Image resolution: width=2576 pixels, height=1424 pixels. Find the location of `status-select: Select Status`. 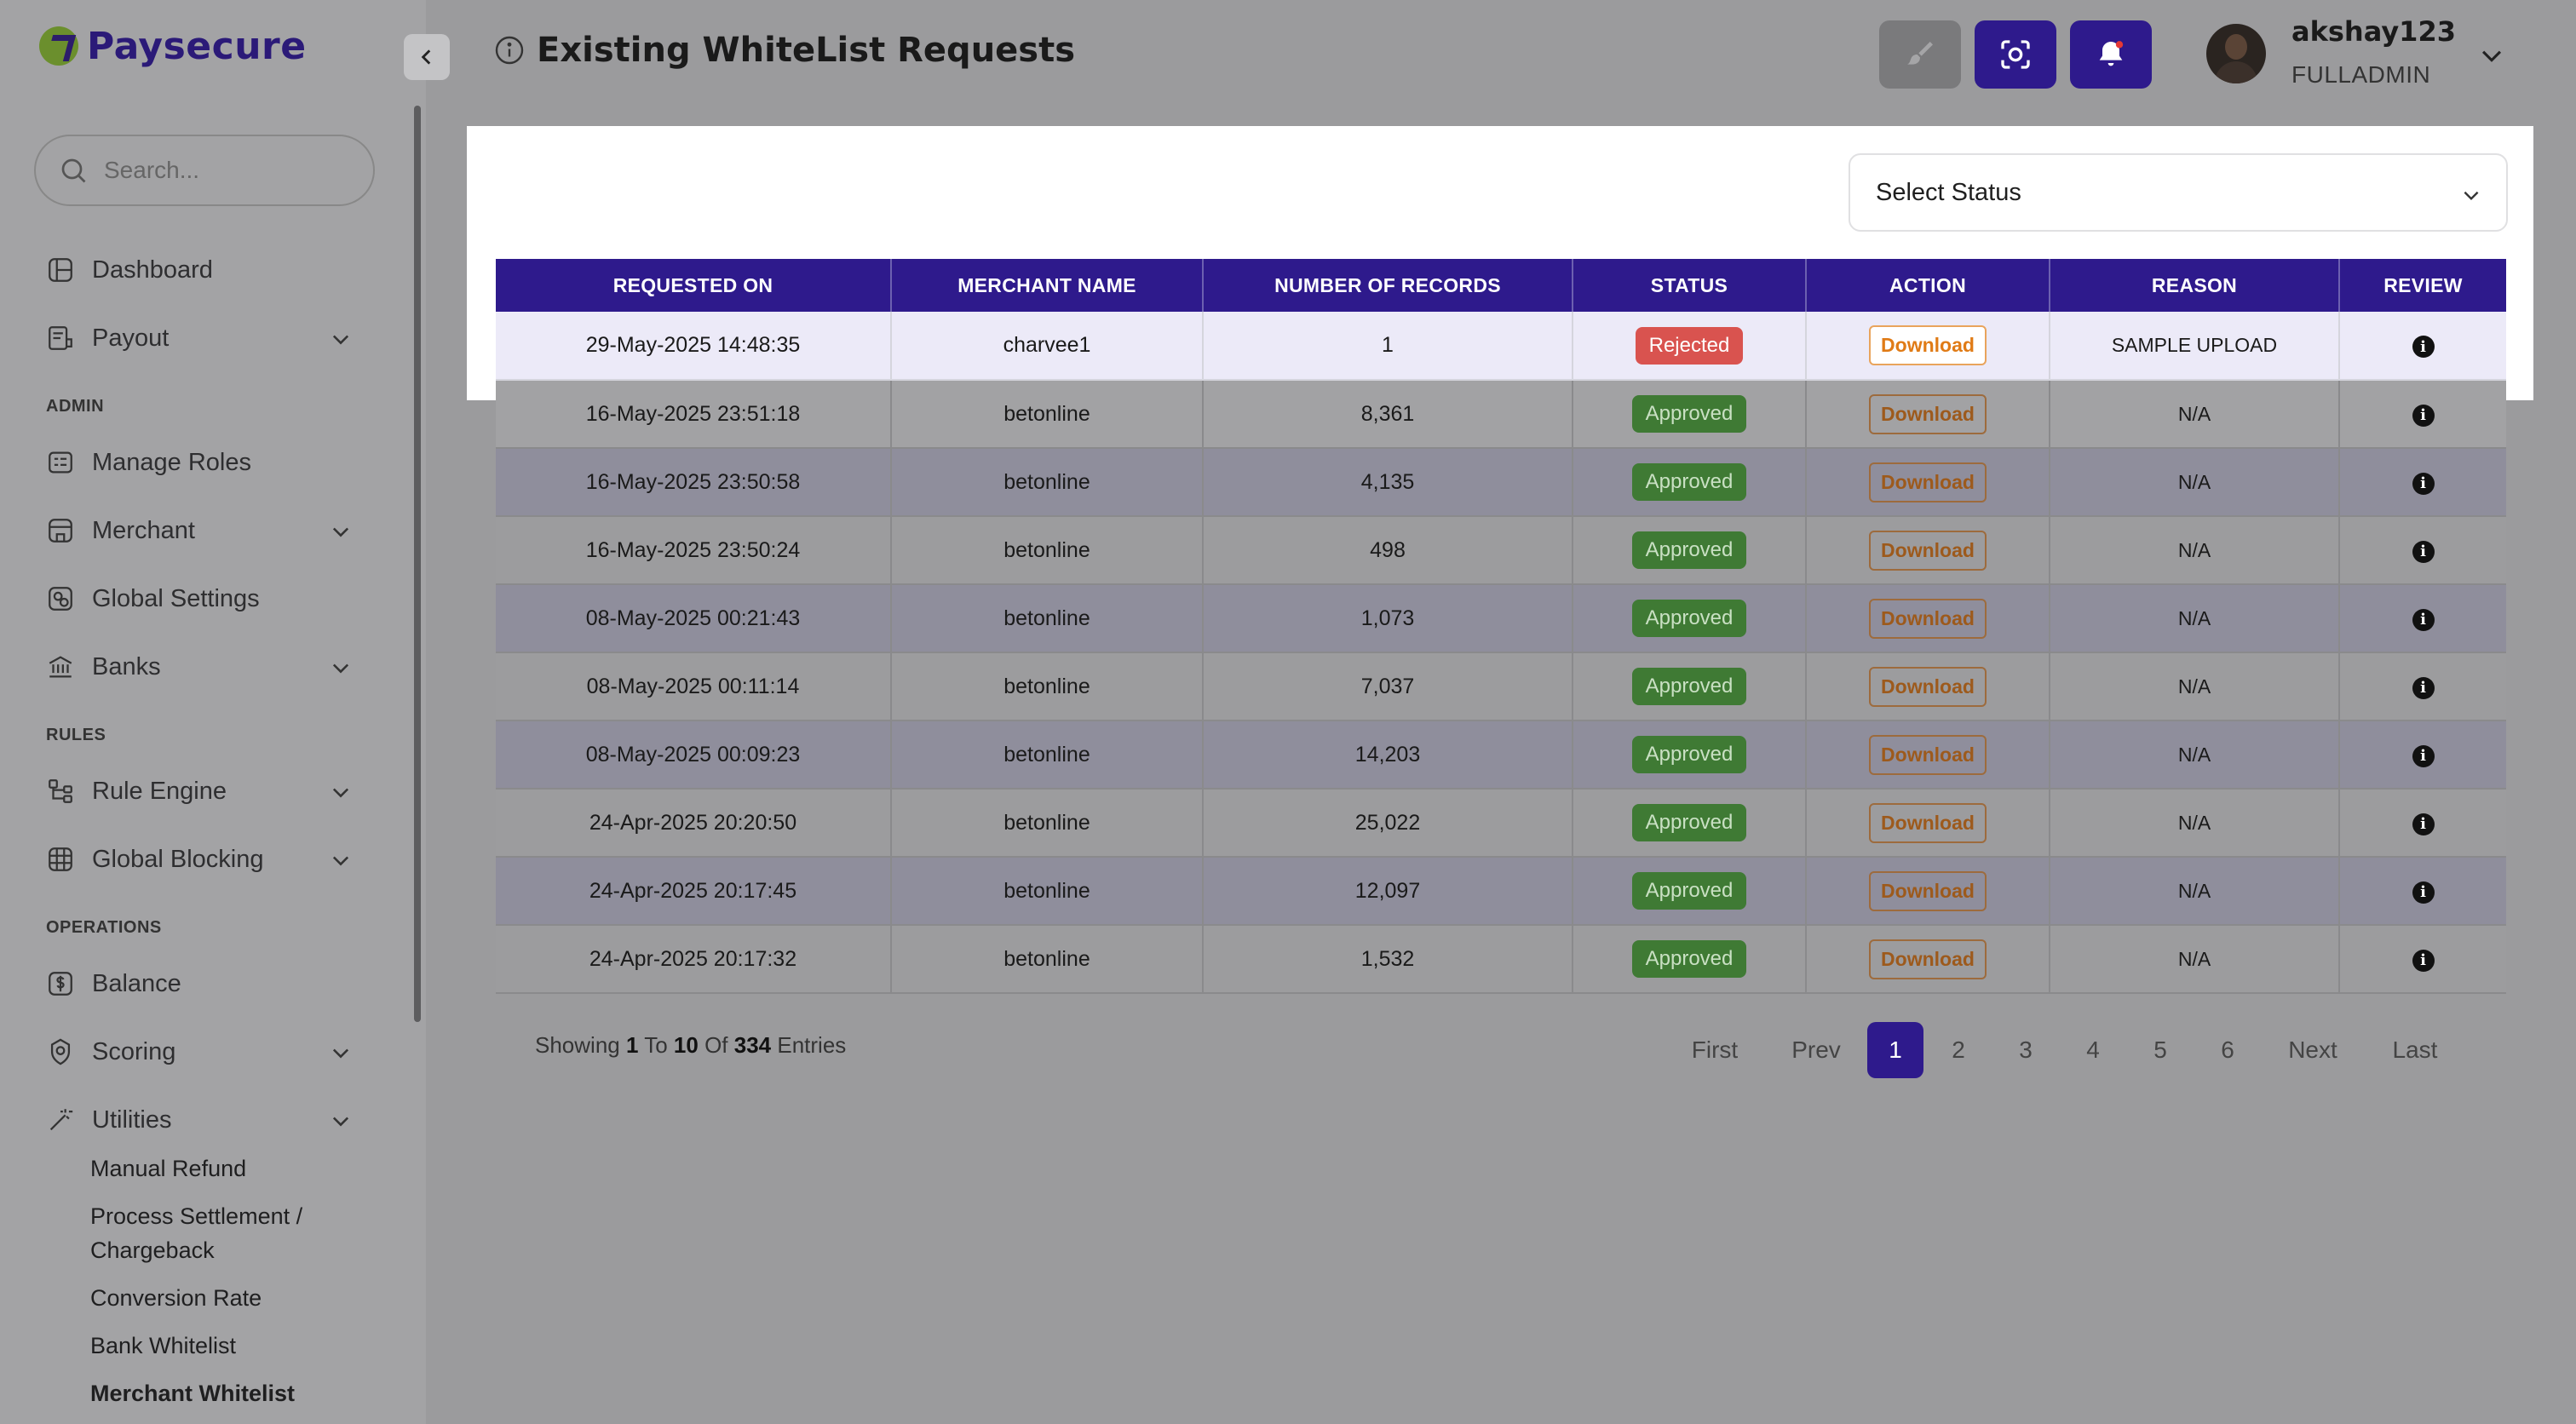

status-select: Select Status is located at coordinates (2178, 192).